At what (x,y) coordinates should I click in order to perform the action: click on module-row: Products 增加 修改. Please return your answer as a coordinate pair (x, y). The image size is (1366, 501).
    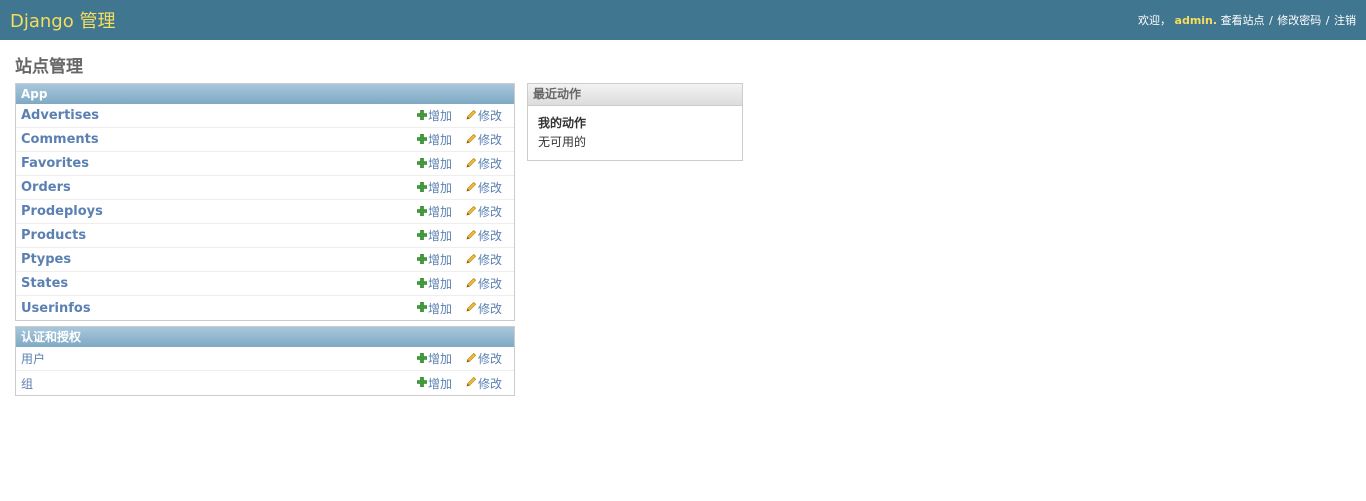
    Looking at the image, I should click on (265, 236).